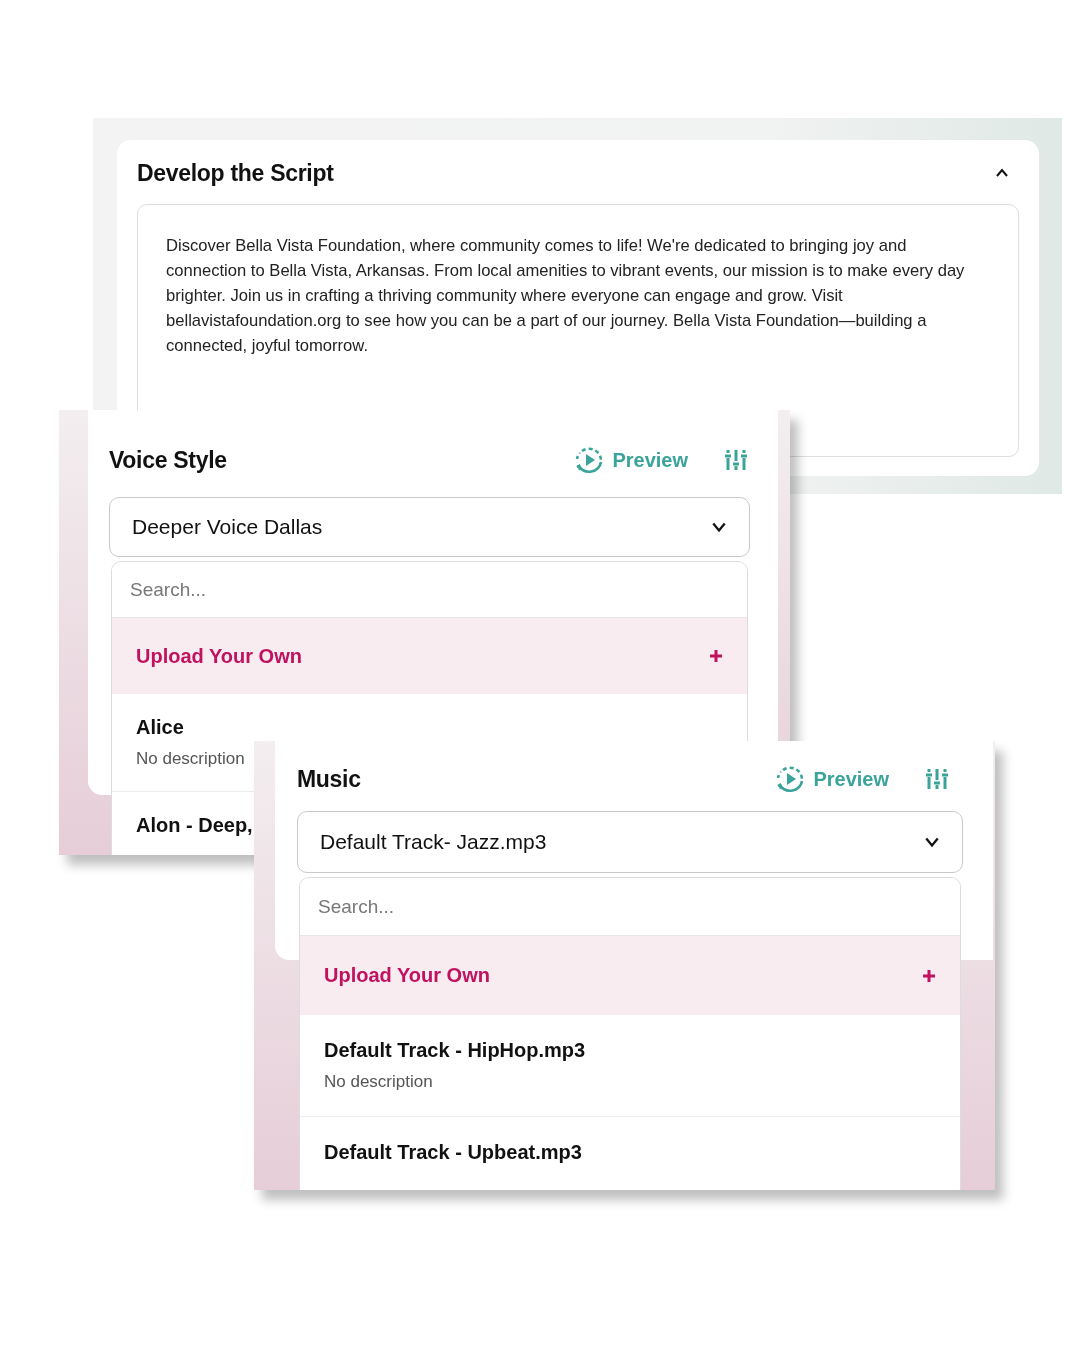  I want to click on option-name: Default Track - Upbeat.mp3, so click(453, 1152).